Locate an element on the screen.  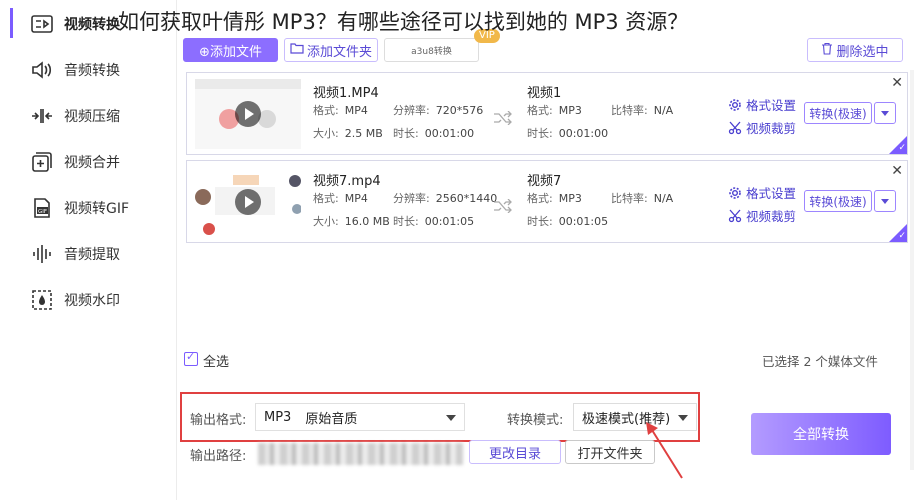
output-path-label: 输出路径: is located at coordinates (218, 456).